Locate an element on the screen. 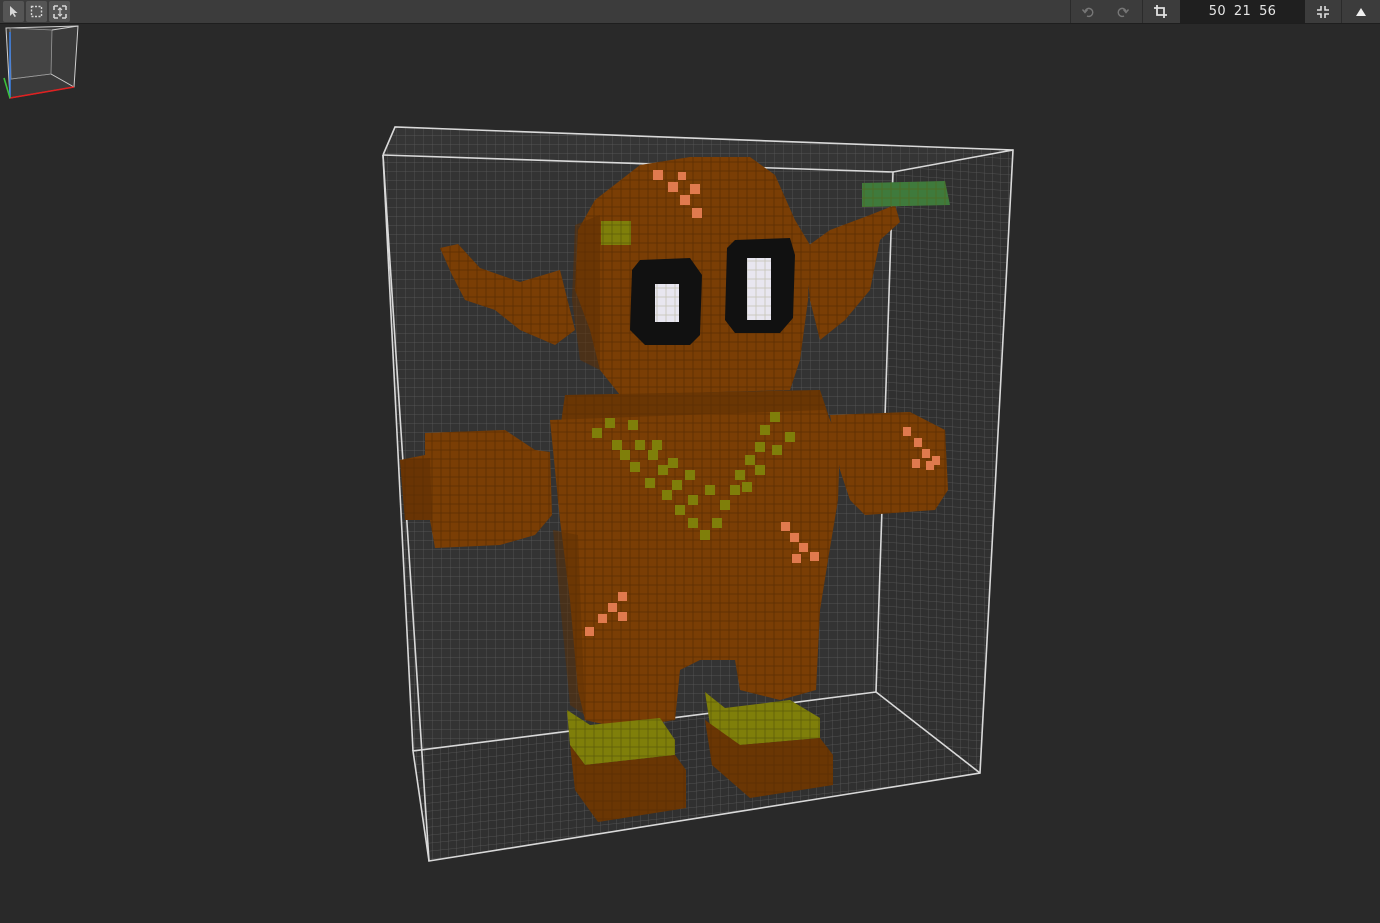 The height and width of the screenshot is (923, 1380). resize-tool is located at coordinates (59, 11).